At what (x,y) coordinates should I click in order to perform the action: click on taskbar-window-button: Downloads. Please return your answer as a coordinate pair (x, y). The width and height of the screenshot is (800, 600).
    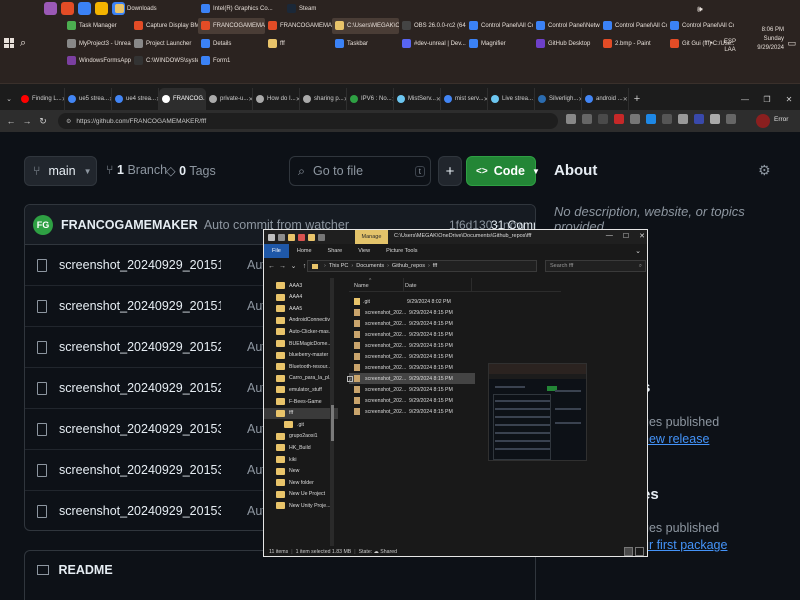
    Looking at the image, I should click on (155, 9).